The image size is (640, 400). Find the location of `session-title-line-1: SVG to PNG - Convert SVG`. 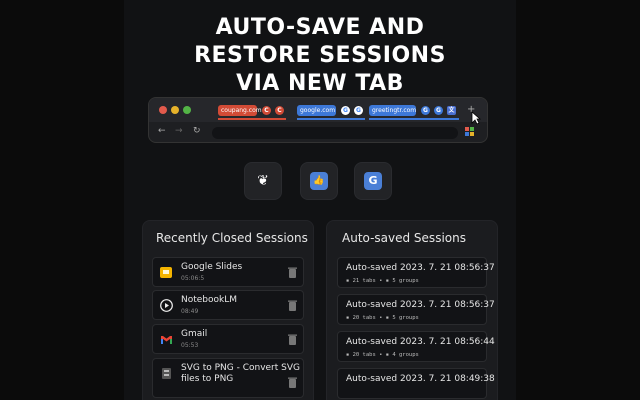

session-title-line-1: SVG to PNG - Convert SVG is located at coordinates (240, 368).